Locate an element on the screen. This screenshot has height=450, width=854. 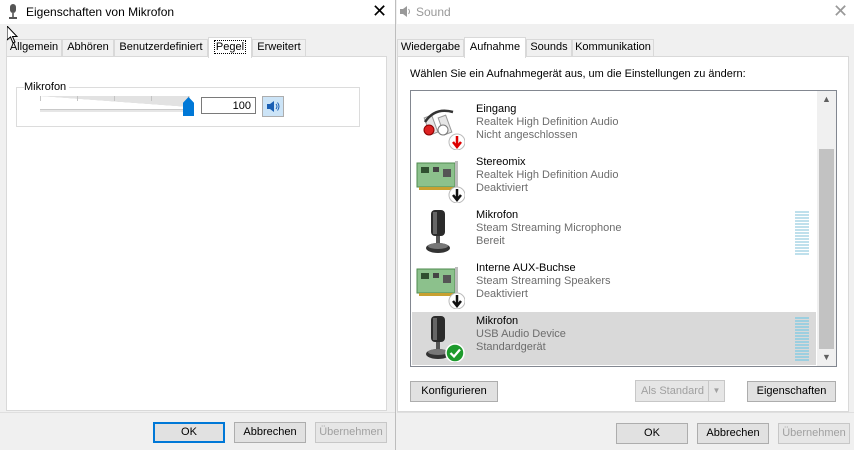
mouse-cursor-icon is located at coordinates (13, 35).